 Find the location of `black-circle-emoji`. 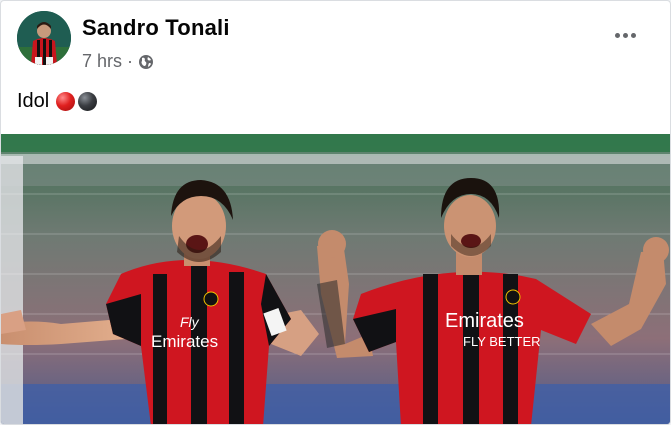

black-circle-emoji is located at coordinates (88, 101).